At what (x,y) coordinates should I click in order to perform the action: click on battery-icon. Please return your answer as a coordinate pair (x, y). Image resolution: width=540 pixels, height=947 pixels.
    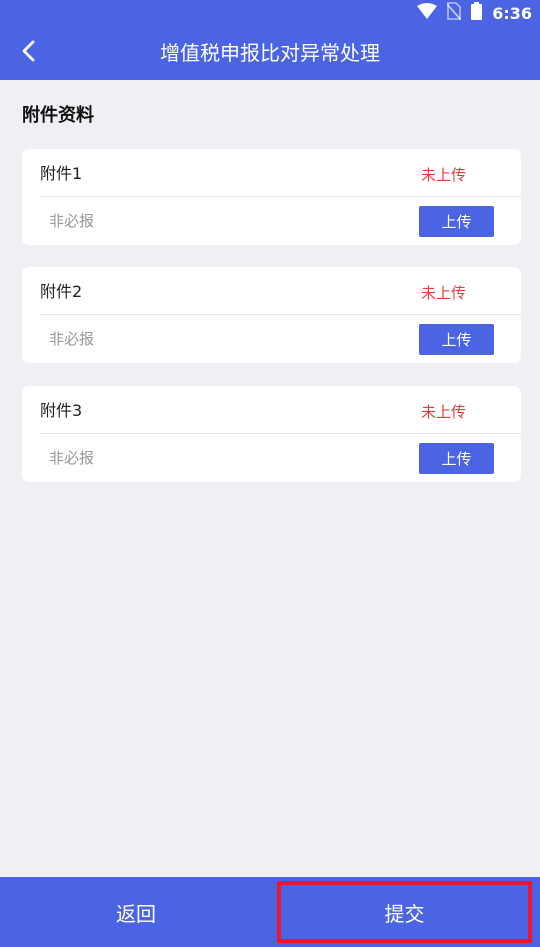
    Looking at the image, I should click on (477, 13).